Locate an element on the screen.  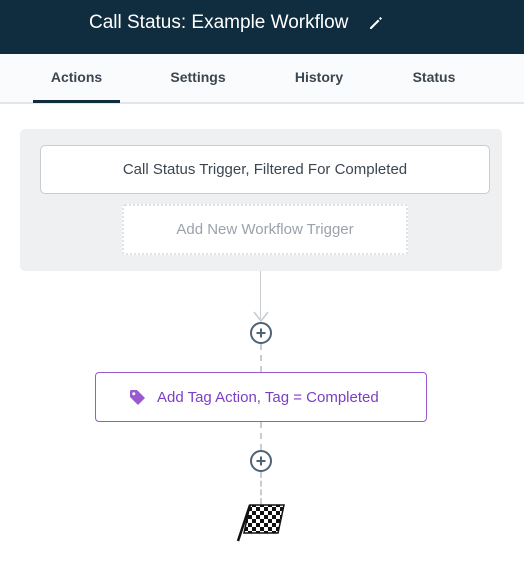
workflow-header: Call Status: Example Workflow is located at coordinates (262, 27).